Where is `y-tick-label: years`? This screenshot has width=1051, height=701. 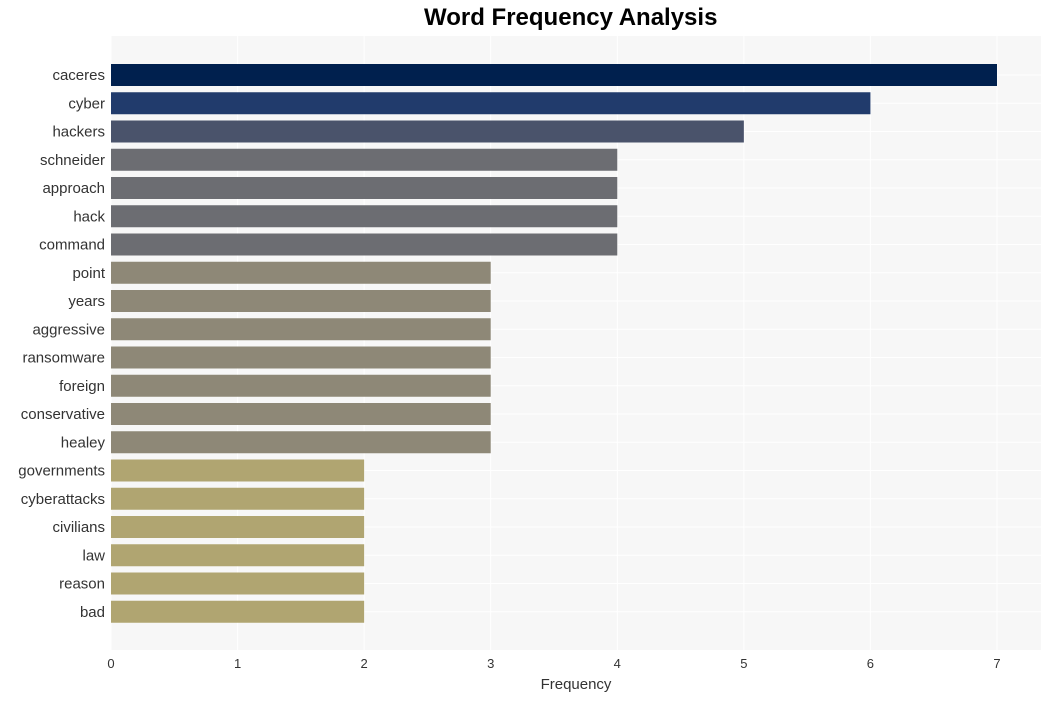 y-tick-label: years is located at coordinates (86, 301).